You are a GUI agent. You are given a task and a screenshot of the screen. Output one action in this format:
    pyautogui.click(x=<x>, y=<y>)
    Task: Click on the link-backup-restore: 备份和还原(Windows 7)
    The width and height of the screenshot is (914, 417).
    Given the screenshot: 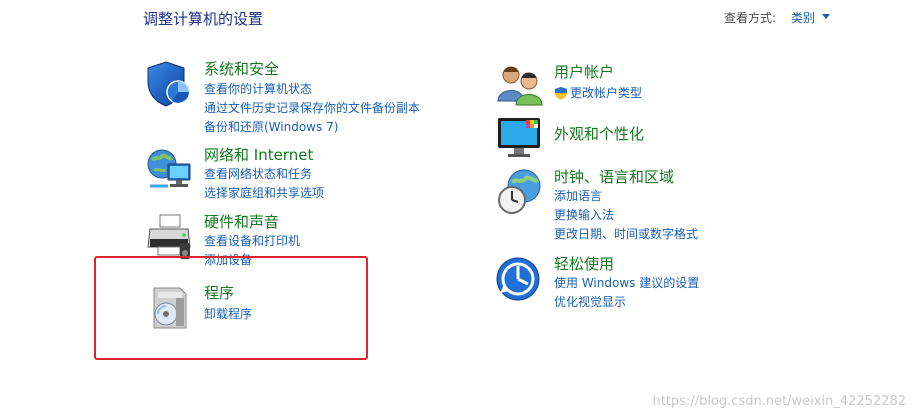 What is the action you would take?
    pyautogui.click(x=271, y=127)
    